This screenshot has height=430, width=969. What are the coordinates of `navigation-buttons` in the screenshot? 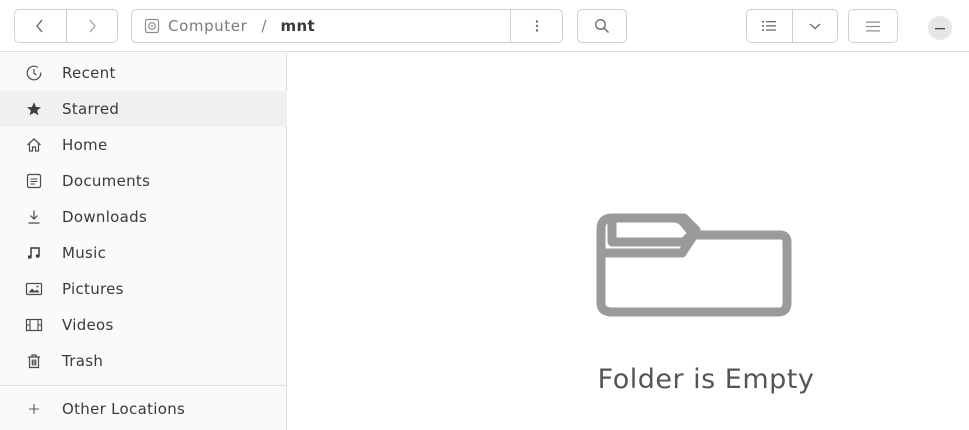 It's located at (66, 26).